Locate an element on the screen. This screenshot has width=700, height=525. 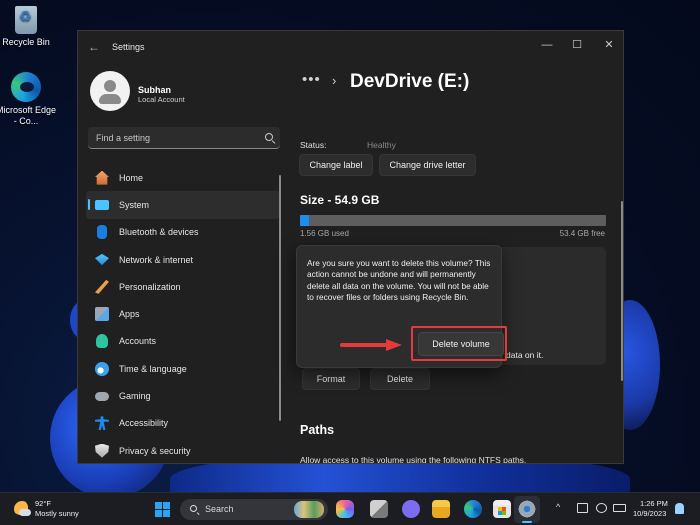
maximize-button: ☐ is located at coordinates (577, 45).